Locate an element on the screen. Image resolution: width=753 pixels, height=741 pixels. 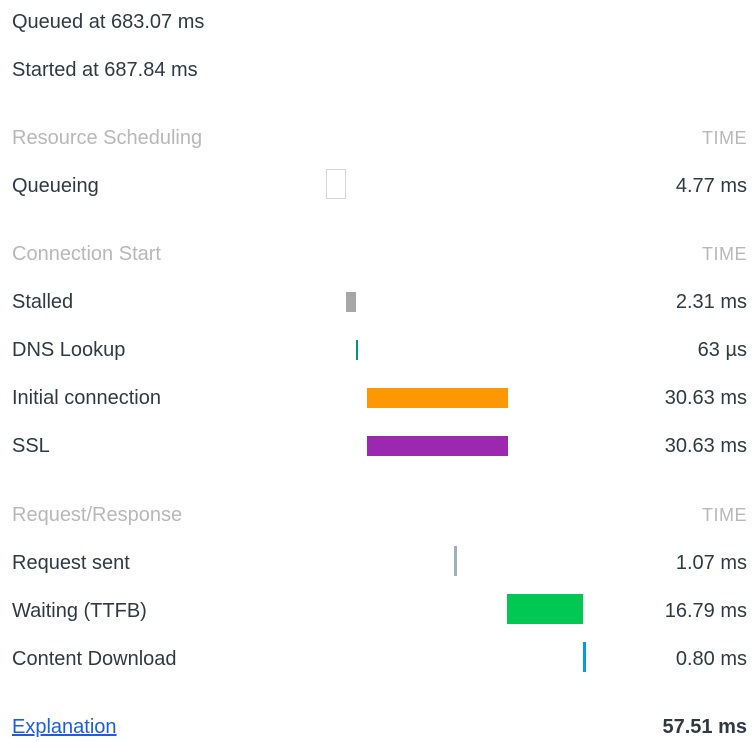
row-label: Content Download is located at coordinates (94, 659).